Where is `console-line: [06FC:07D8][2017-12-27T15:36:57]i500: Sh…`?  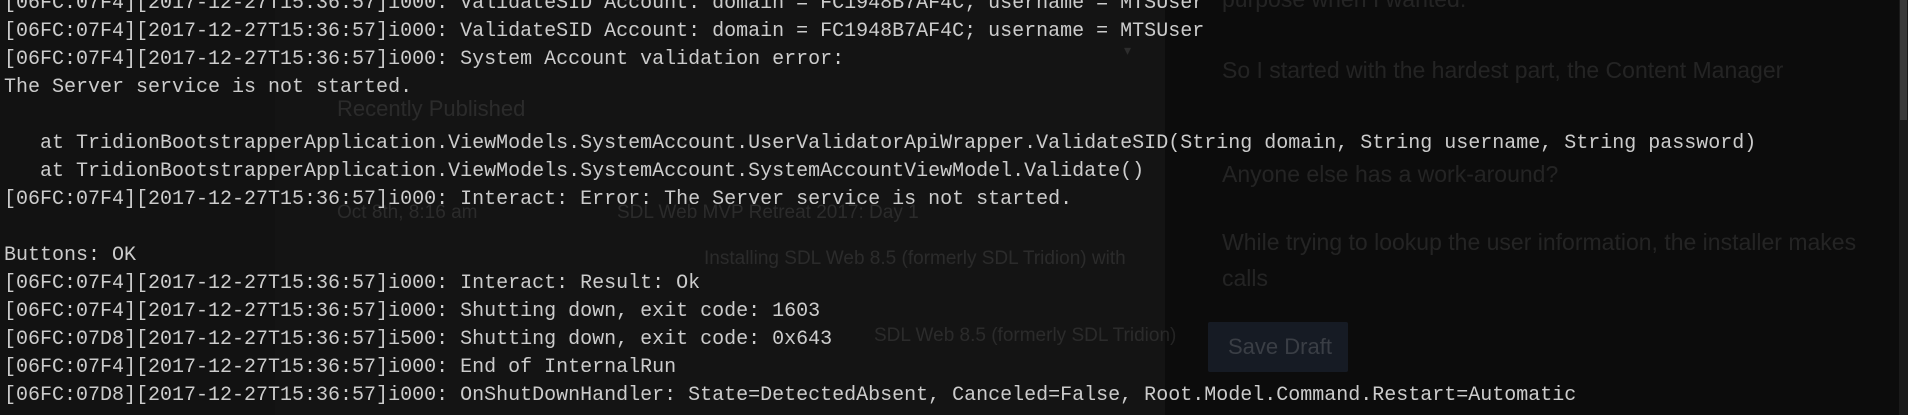 console-line: [06FC:07D8][2017-12-27T15:36:57]i500: Sh… is located at coordinates (418, 339).